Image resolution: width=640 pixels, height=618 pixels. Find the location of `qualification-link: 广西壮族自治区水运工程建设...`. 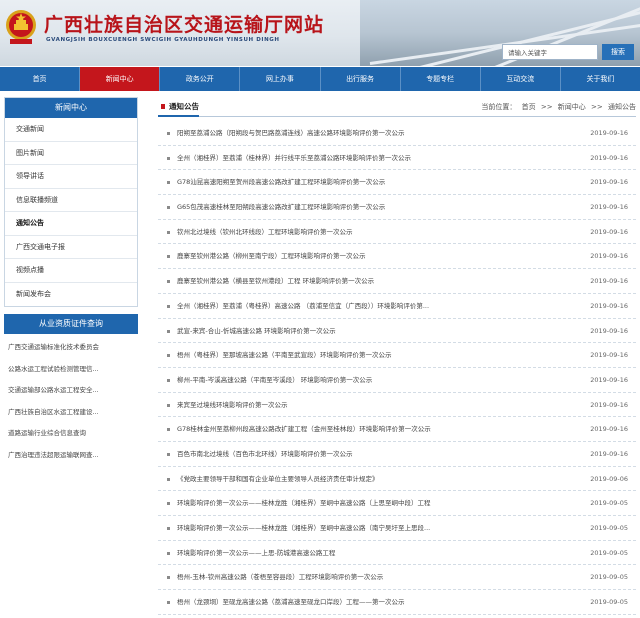

qualification-link: 广西壮族自治区水运工程建设... is located at coordinates (71, 413).